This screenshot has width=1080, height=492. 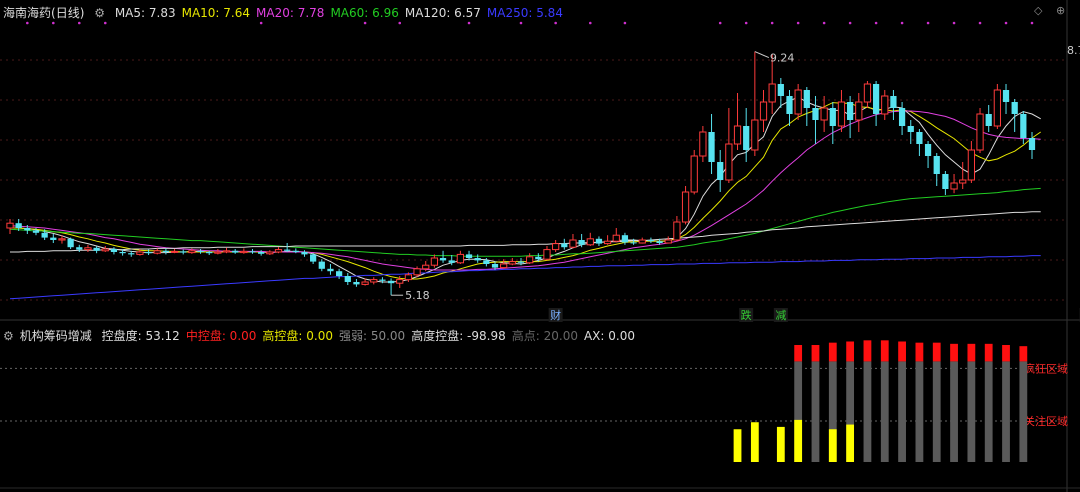 What do you see at coordinates (525, 232) in the screenshot?
I see `ma-line-ma120` at bounding box center [525, 232].